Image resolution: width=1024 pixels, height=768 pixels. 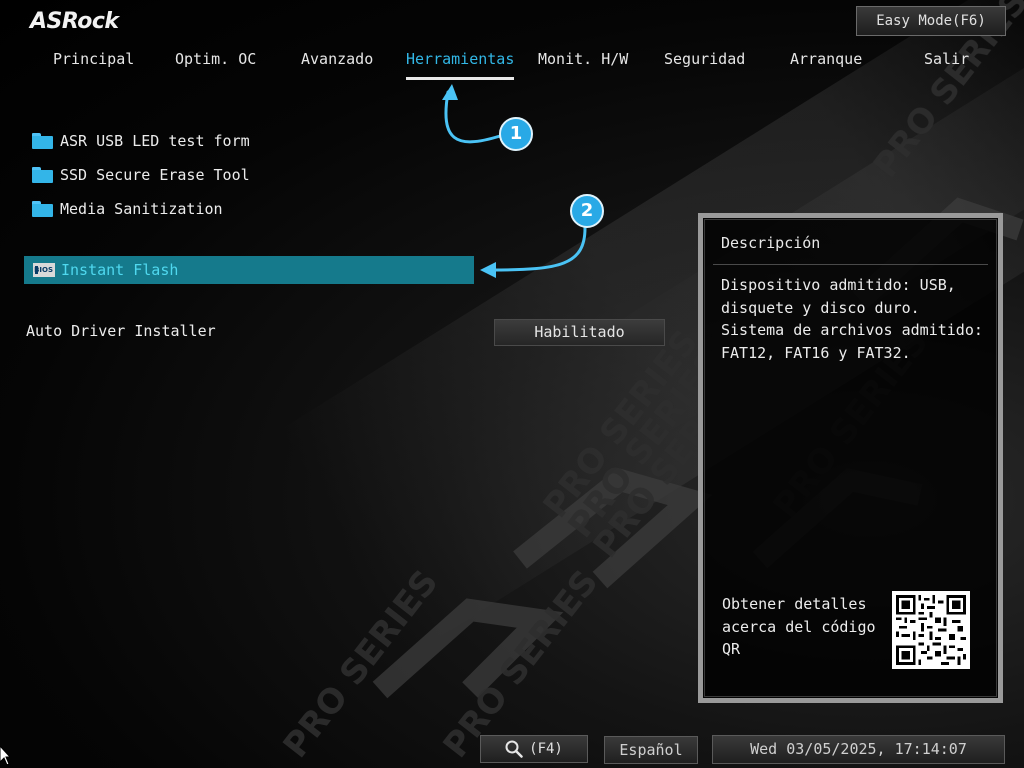 I want to click on mouse-cursor-icon, so click(x=5, y=756).